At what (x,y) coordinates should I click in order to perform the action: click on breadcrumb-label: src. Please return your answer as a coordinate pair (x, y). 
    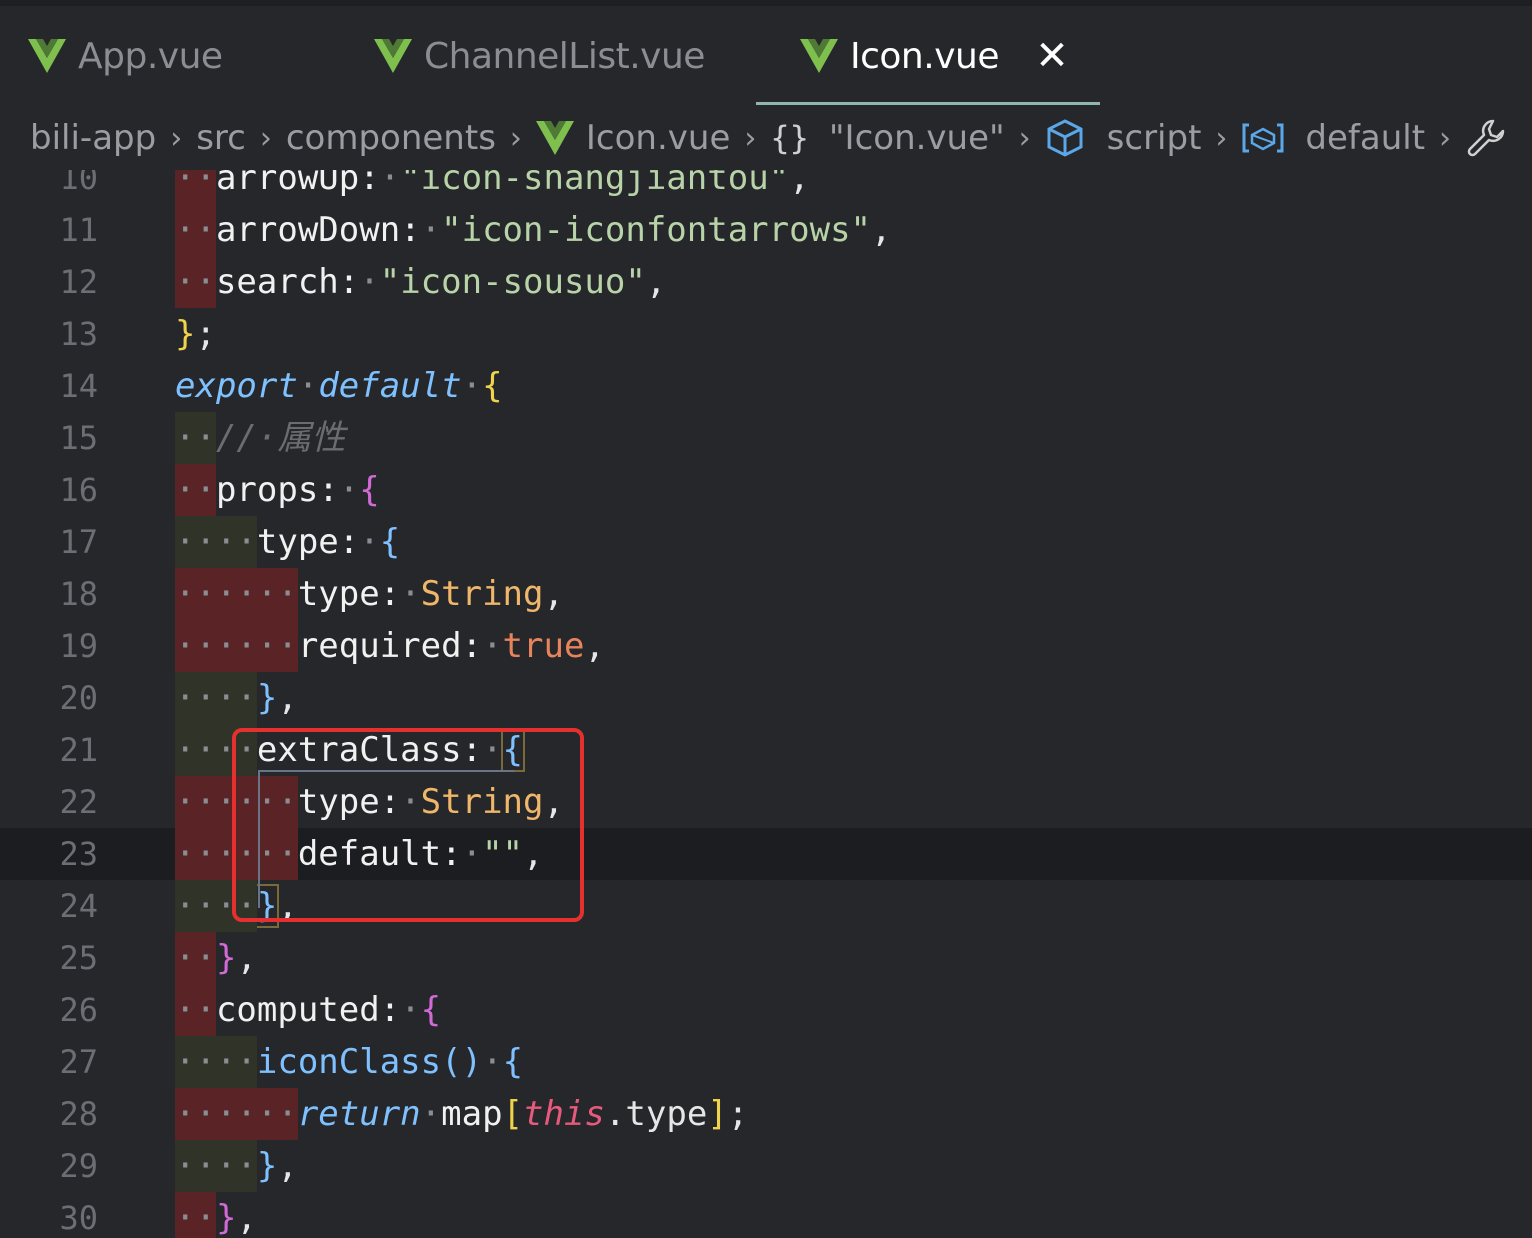
    Looking at the image, I should click on (221, 138).